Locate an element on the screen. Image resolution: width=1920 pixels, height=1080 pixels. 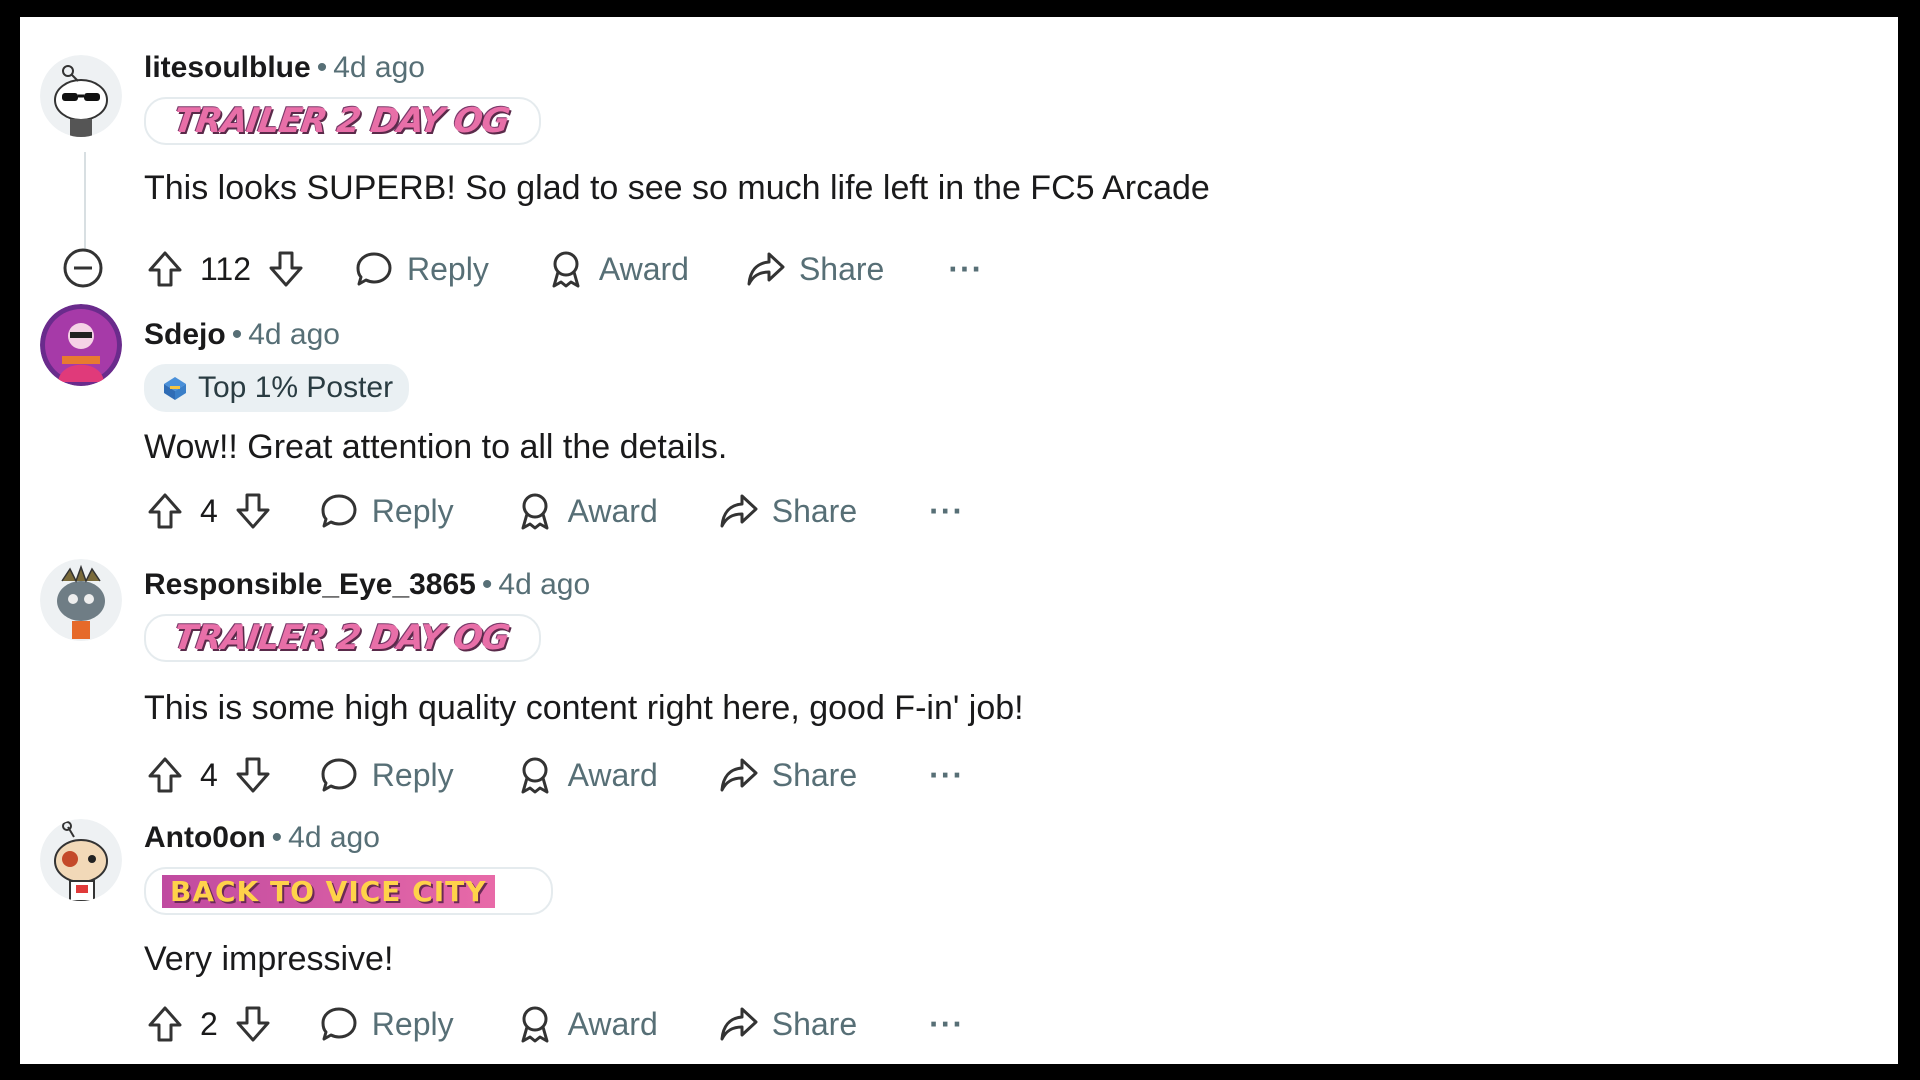
thread-line is located at coordinates (85, 202).